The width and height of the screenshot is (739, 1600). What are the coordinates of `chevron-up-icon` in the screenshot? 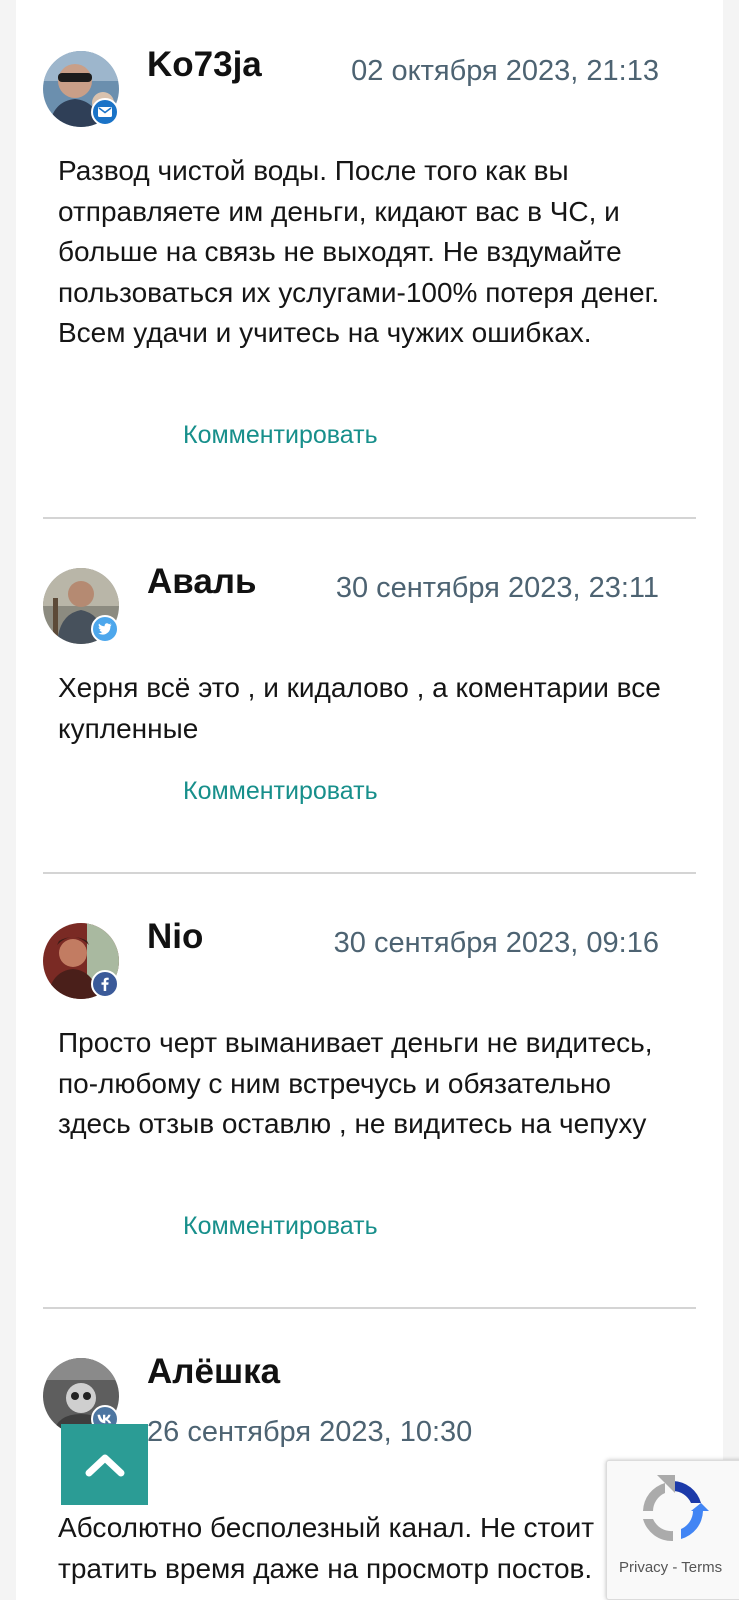 It's located at (104, 1465).